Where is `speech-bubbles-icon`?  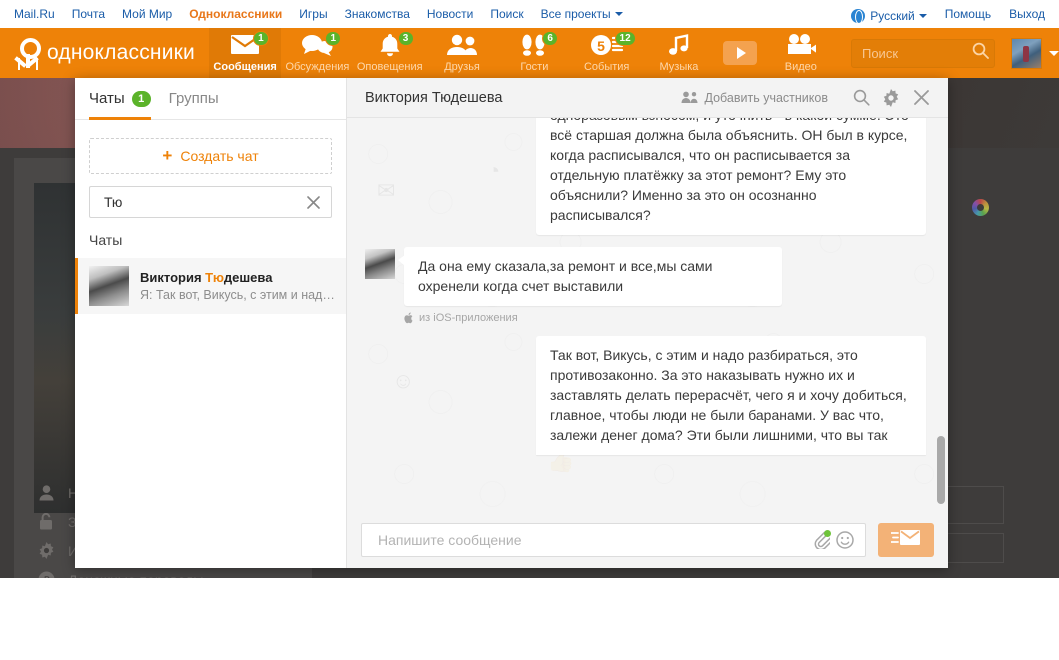
speech-bubbles-icon is located at coordinates (317, 44).